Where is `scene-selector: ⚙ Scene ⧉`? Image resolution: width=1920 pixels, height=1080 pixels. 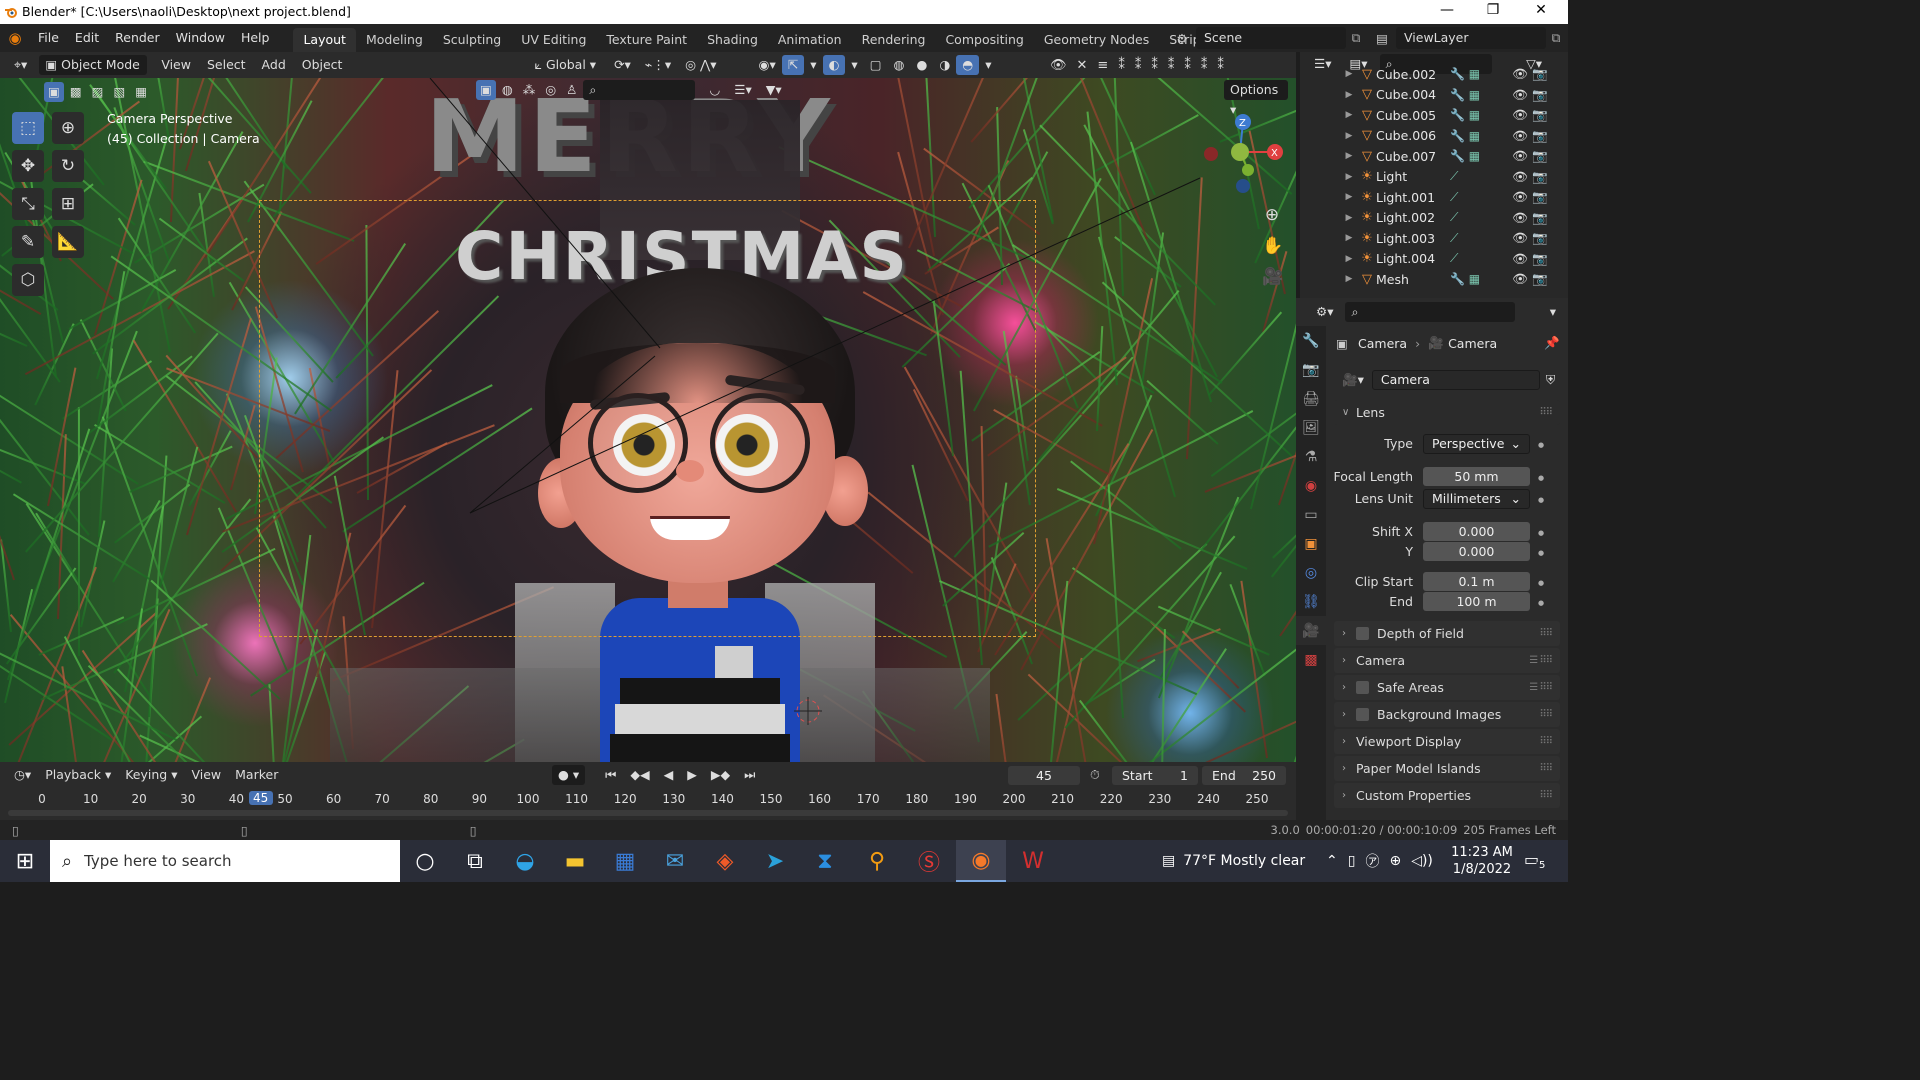
scene-selector: ⚙ Scene ⧉ is located at coordinates (1267, 38).